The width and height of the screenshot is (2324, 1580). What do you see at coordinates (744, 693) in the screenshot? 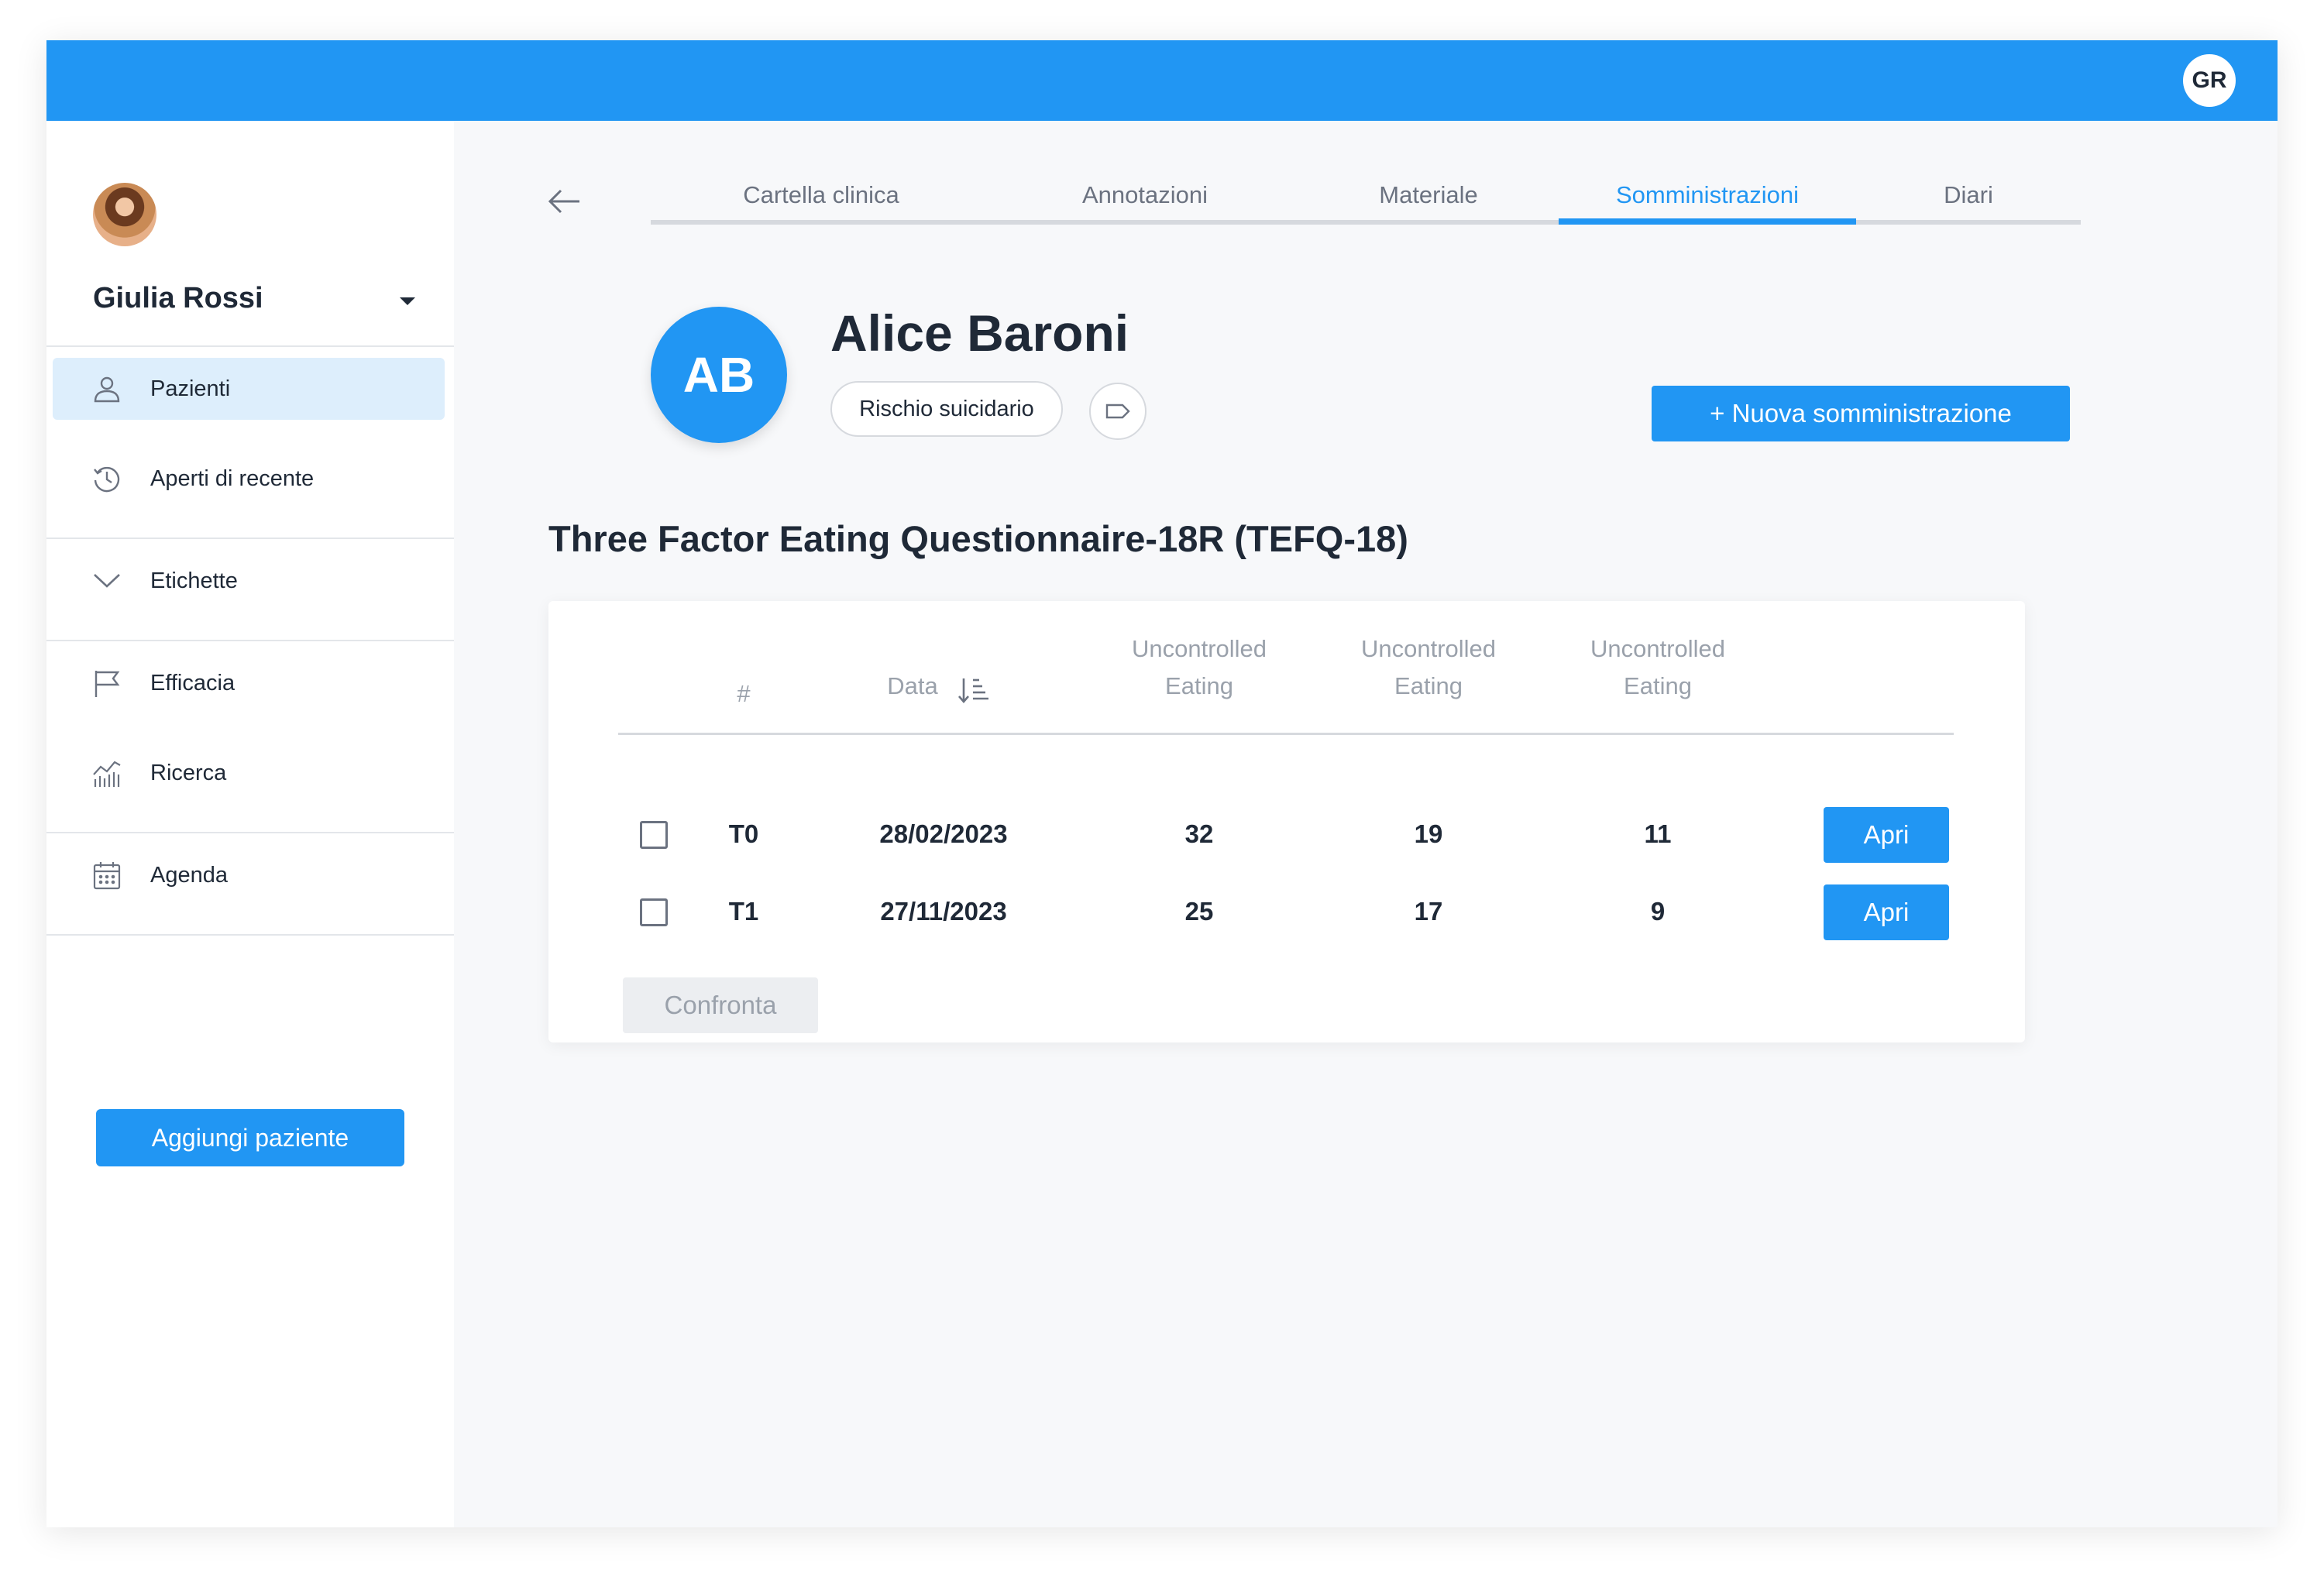
I see `column-header-number: #` at bounding box center [744, 693].